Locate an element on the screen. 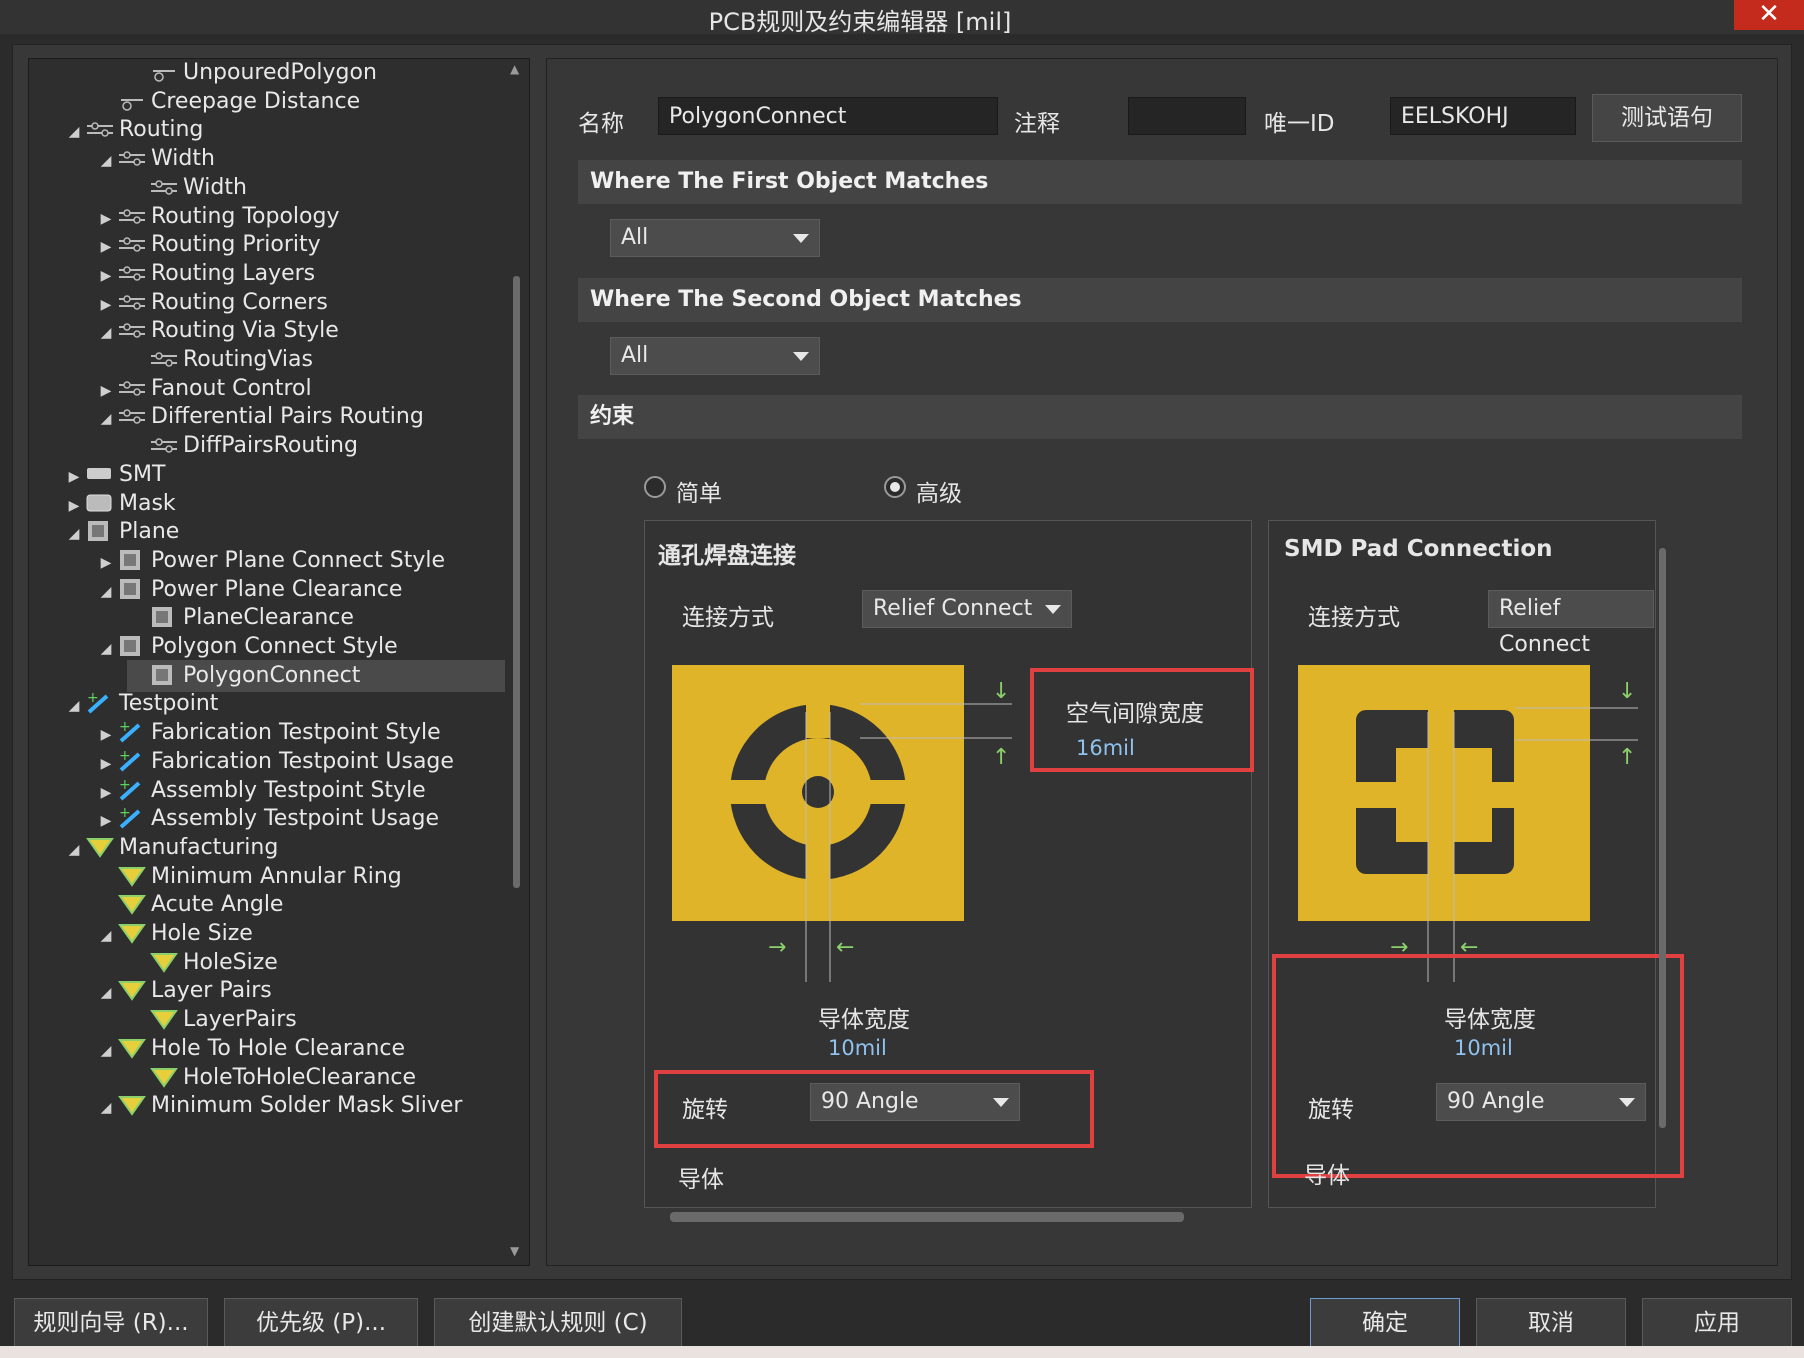 This screenshot has height=1358, width=1804. tree-item-testpoint: ◢ + Testpoint is located at coordinates (284, 704).